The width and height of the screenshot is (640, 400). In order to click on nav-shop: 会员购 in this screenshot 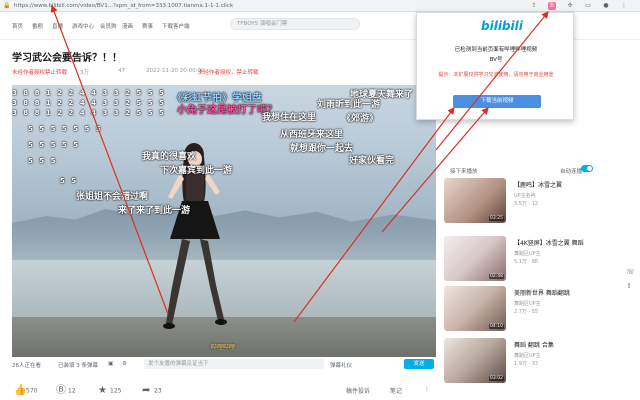, I will do `click(108, 26)`.